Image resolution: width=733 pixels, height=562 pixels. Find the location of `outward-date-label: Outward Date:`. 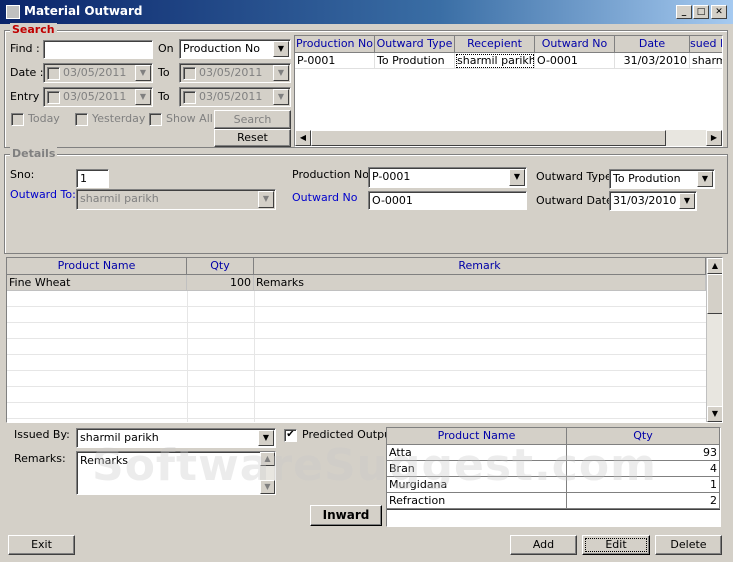

outward-date-label: Outward Date: is located at coordinates (576, 200).